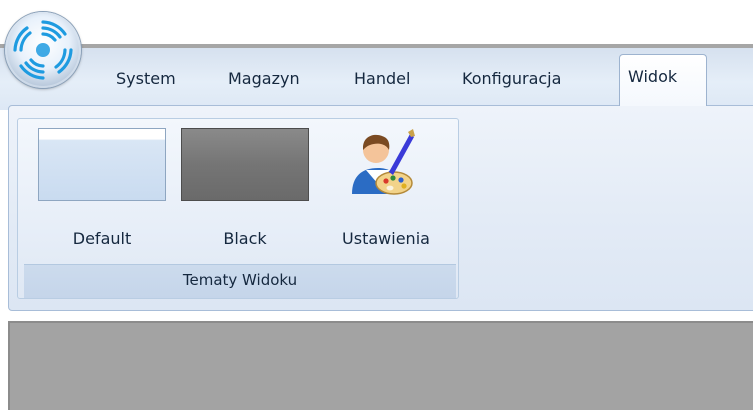  I want to click on tab-handel: Handel, so click(382, 79).